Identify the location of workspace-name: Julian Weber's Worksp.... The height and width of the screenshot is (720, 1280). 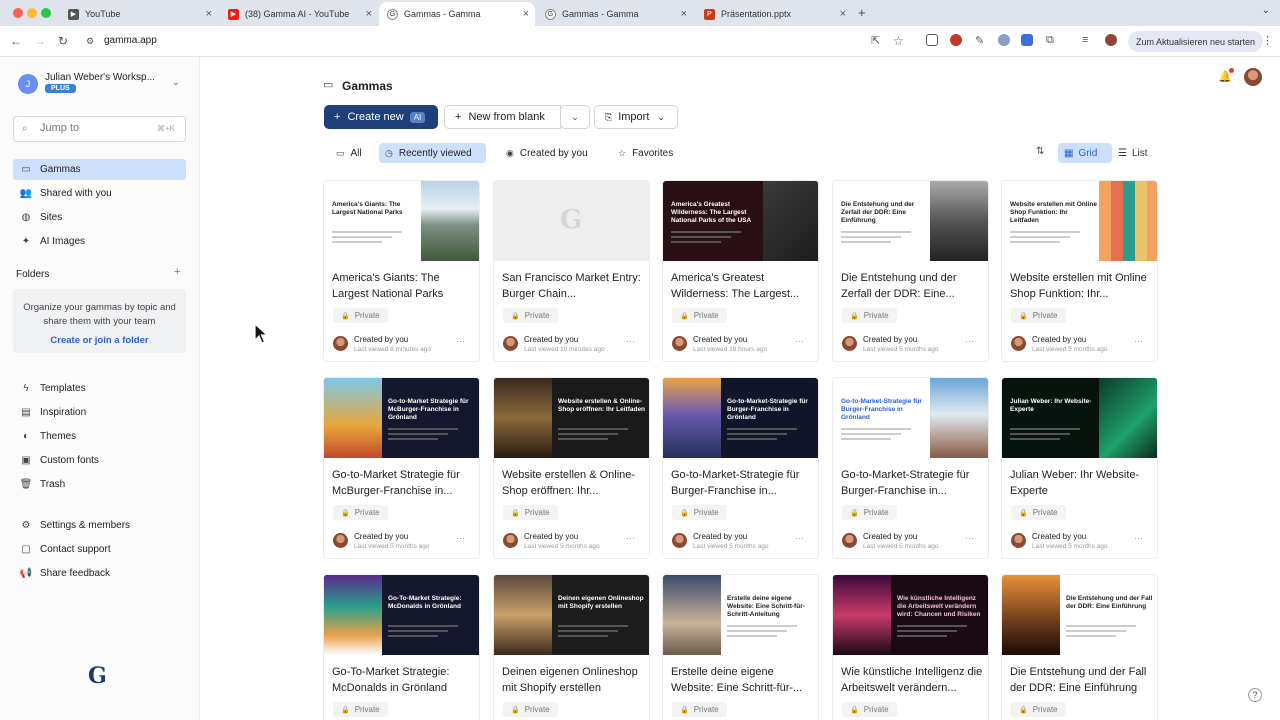
(100, 77).